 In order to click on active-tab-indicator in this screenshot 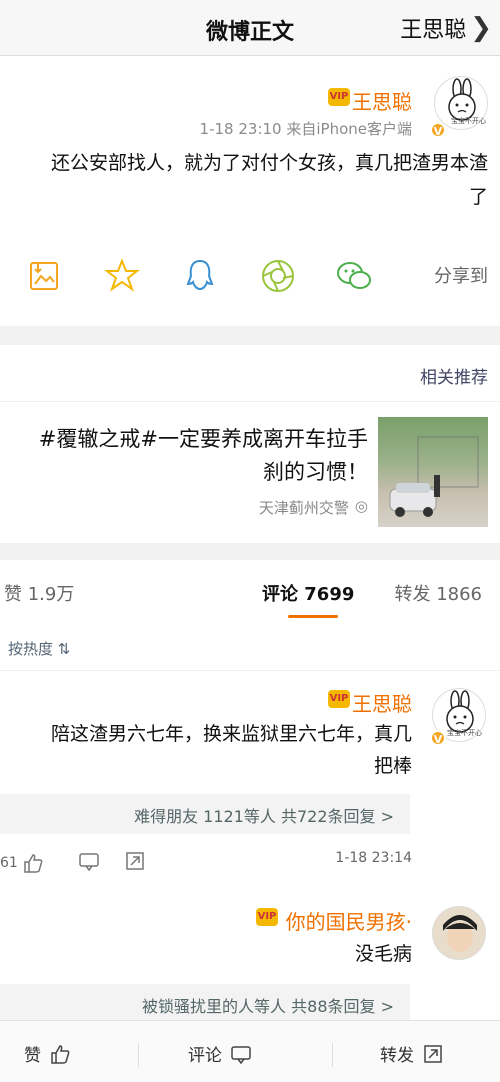, I will do `click(313, 616)`.